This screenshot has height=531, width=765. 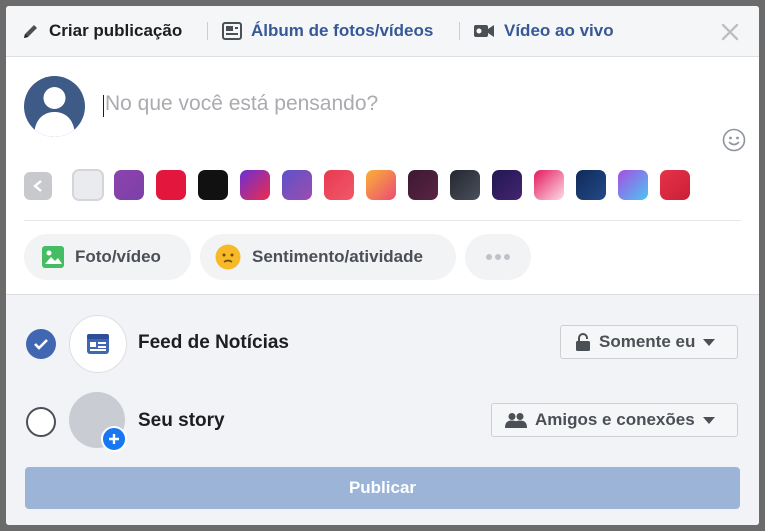 I want to click on tab-create-post-label: Criar publicação, so click(x=116, y=30).